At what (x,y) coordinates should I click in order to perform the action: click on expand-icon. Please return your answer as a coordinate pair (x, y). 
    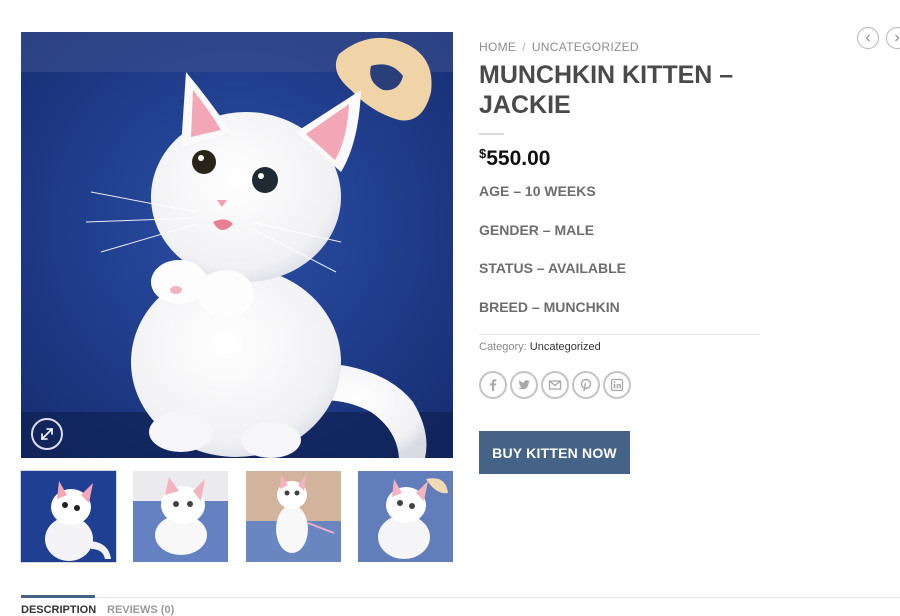
    Looking at the image, I should click on (47, 434).